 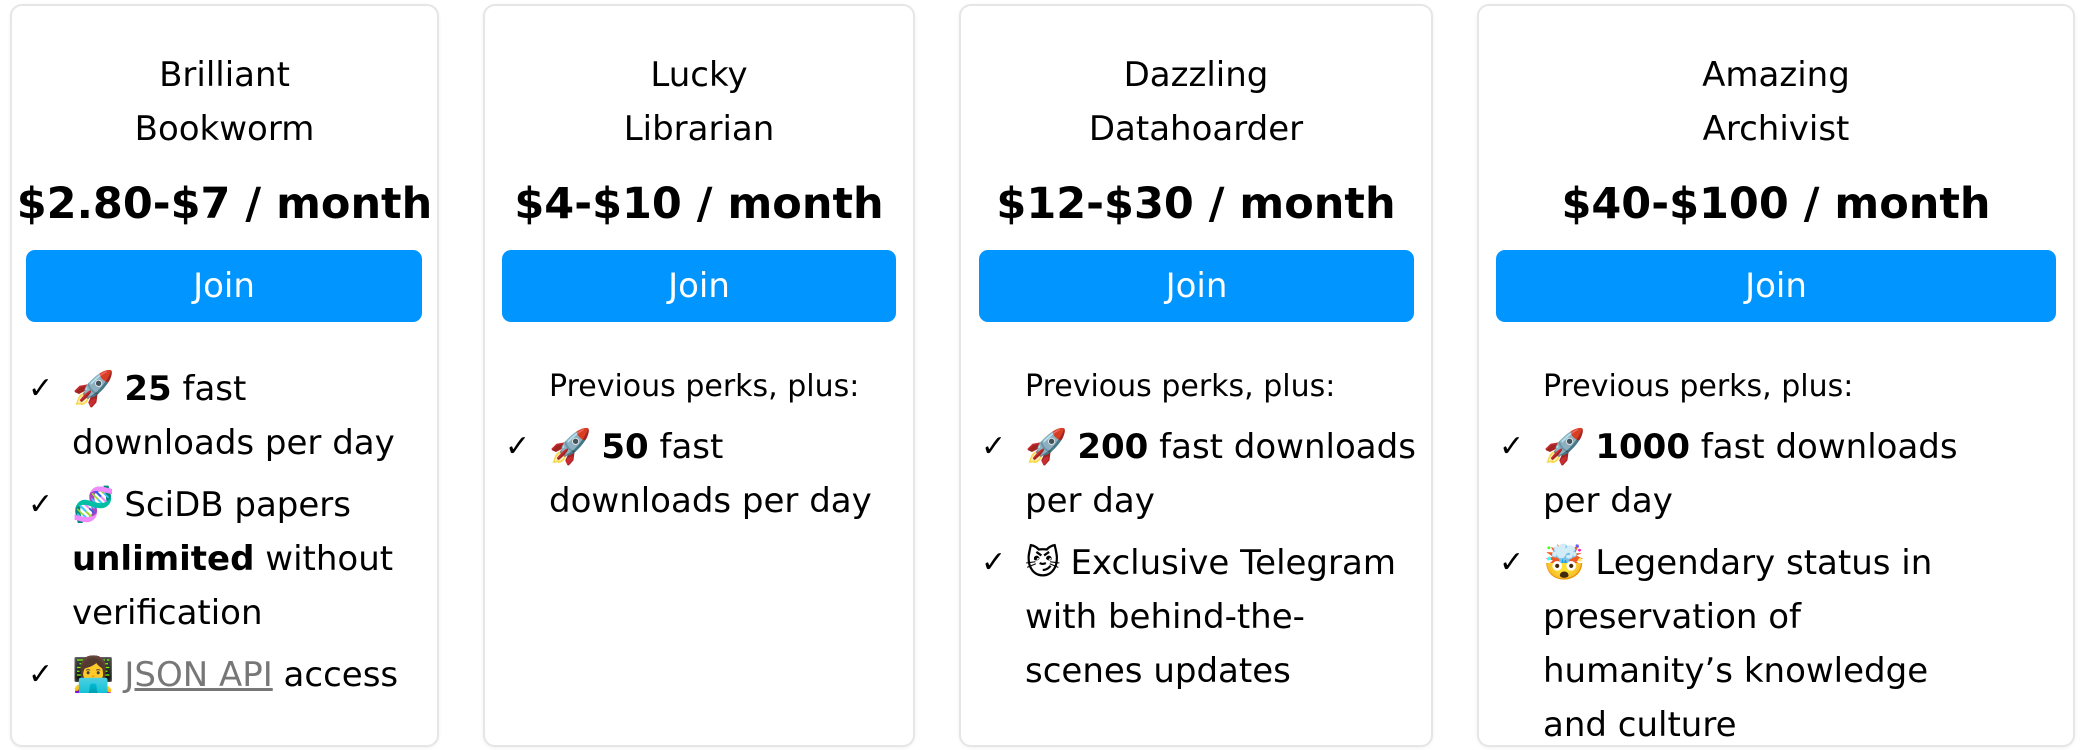 What do you see at coordinates (1734, 474) in the screenshot?
I see `perk-item: ✓ 🚀 1000 fast downloads per day` at bounding box center [1734, 474].